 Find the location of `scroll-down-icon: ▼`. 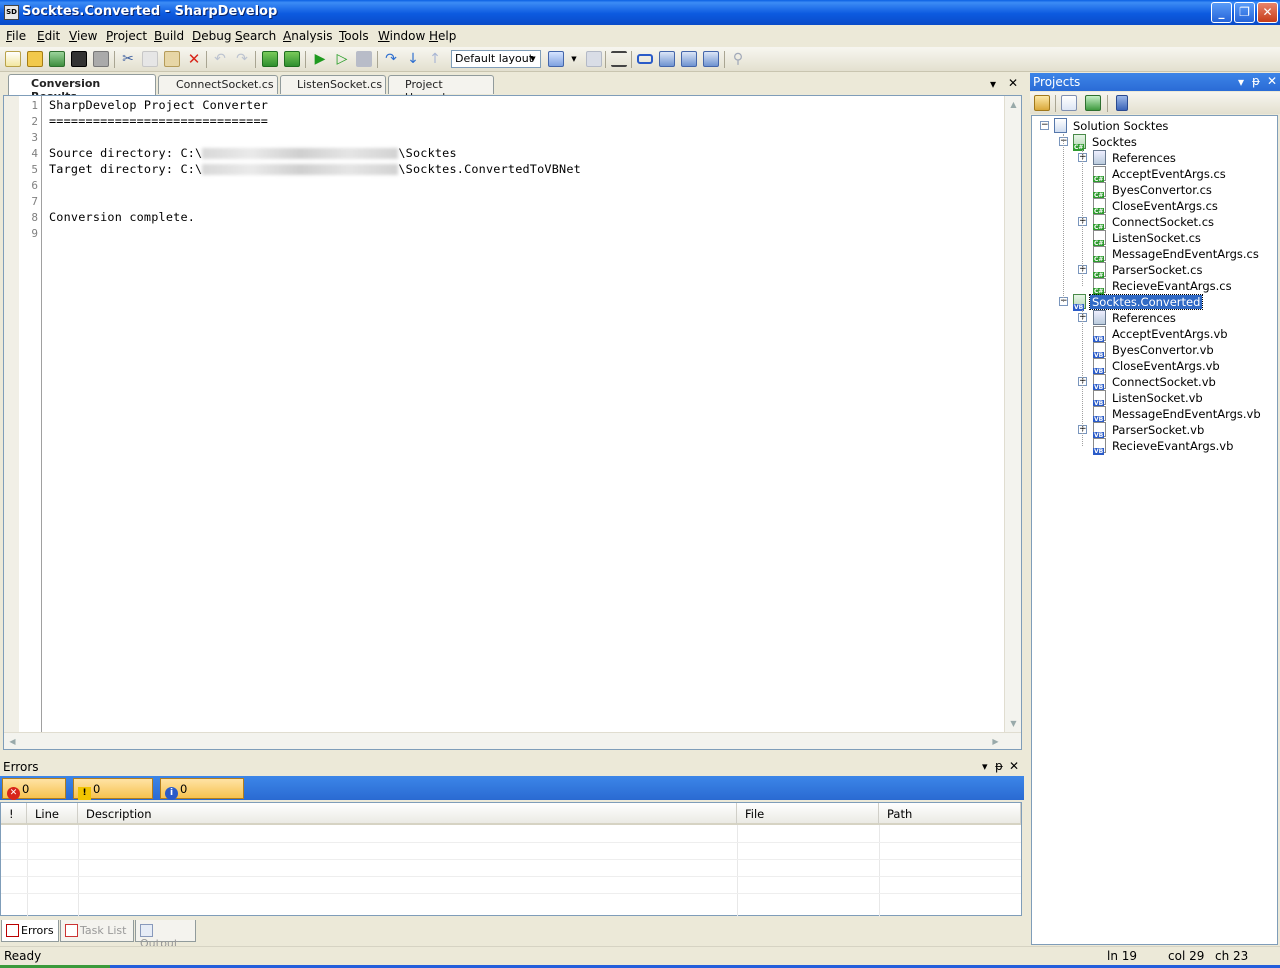

scroll-down-icon: ▼ is located at coordinates (1013, 723).